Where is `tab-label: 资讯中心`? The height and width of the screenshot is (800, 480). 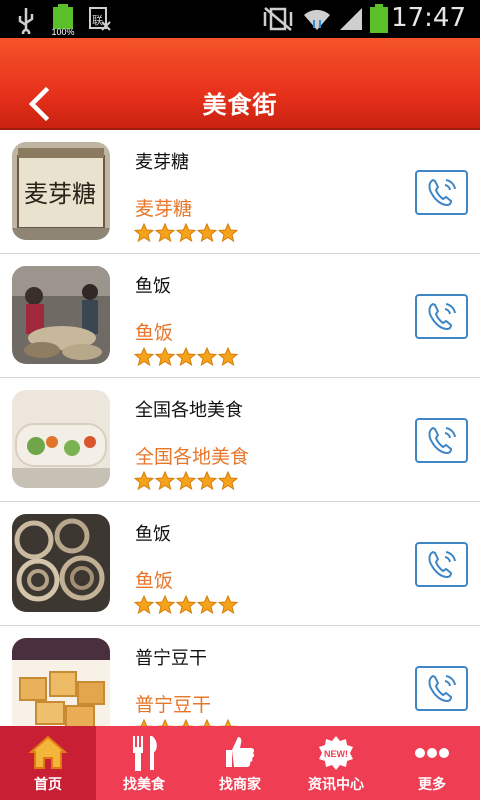 tab-label: 资讯中心 is located at coordinates (336, 785).